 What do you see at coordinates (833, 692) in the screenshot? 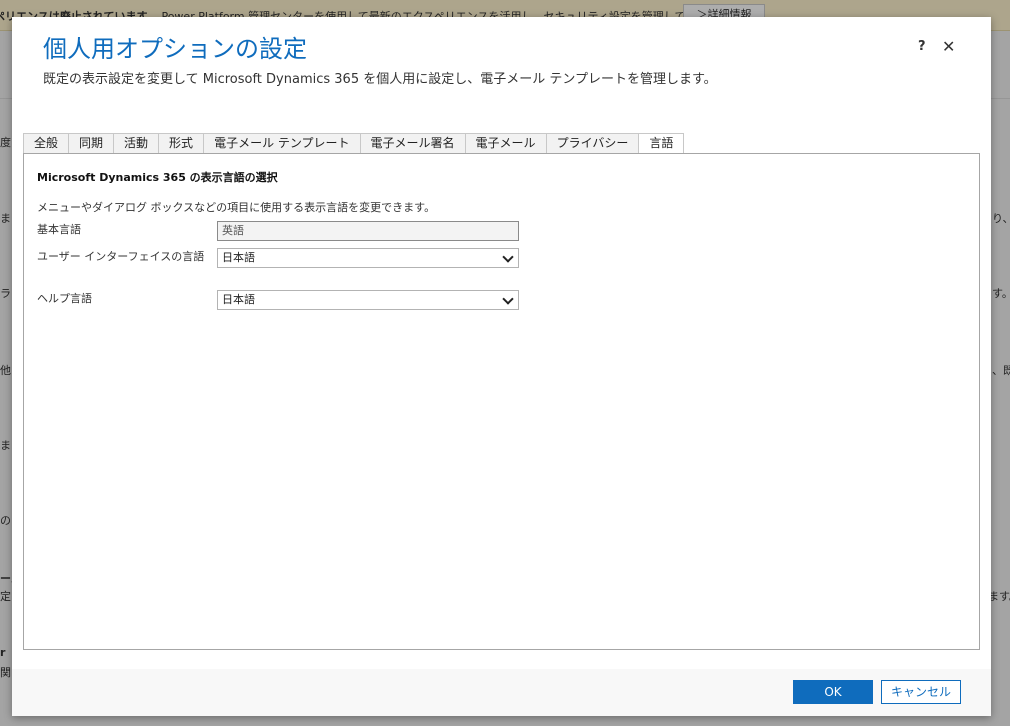
I see `ok-button: OK` at bounding box center [833, 692].